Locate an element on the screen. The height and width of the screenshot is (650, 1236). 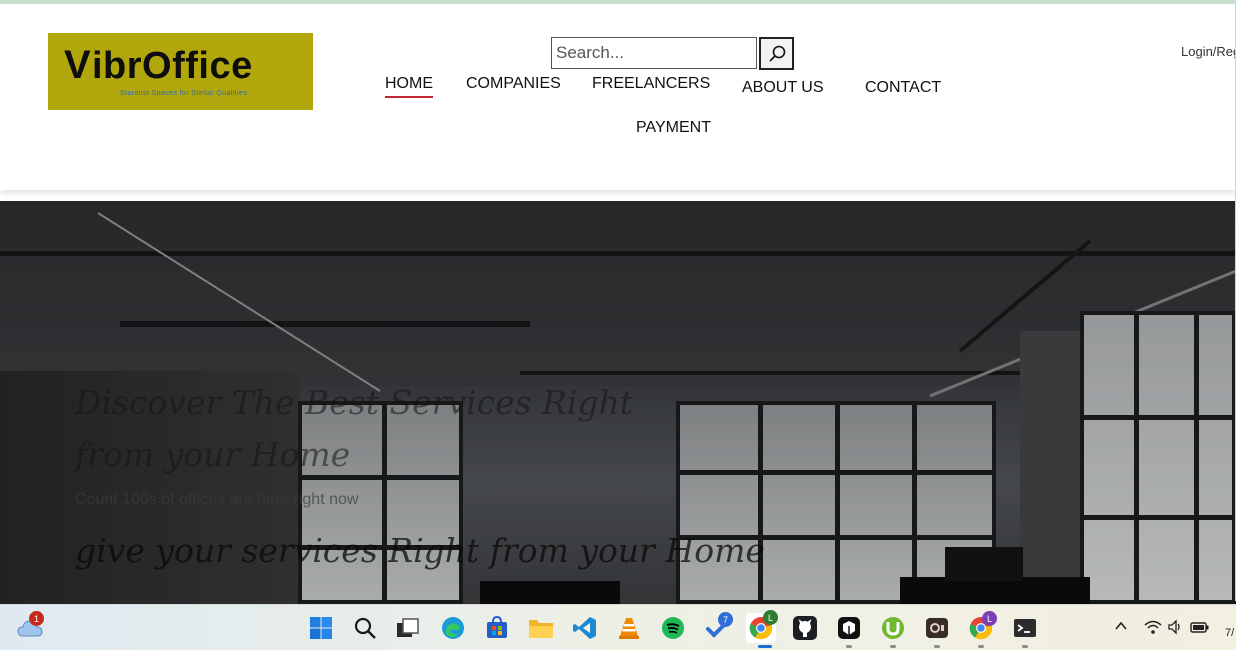
speaker-icon is located at coordinates (1174, 627).